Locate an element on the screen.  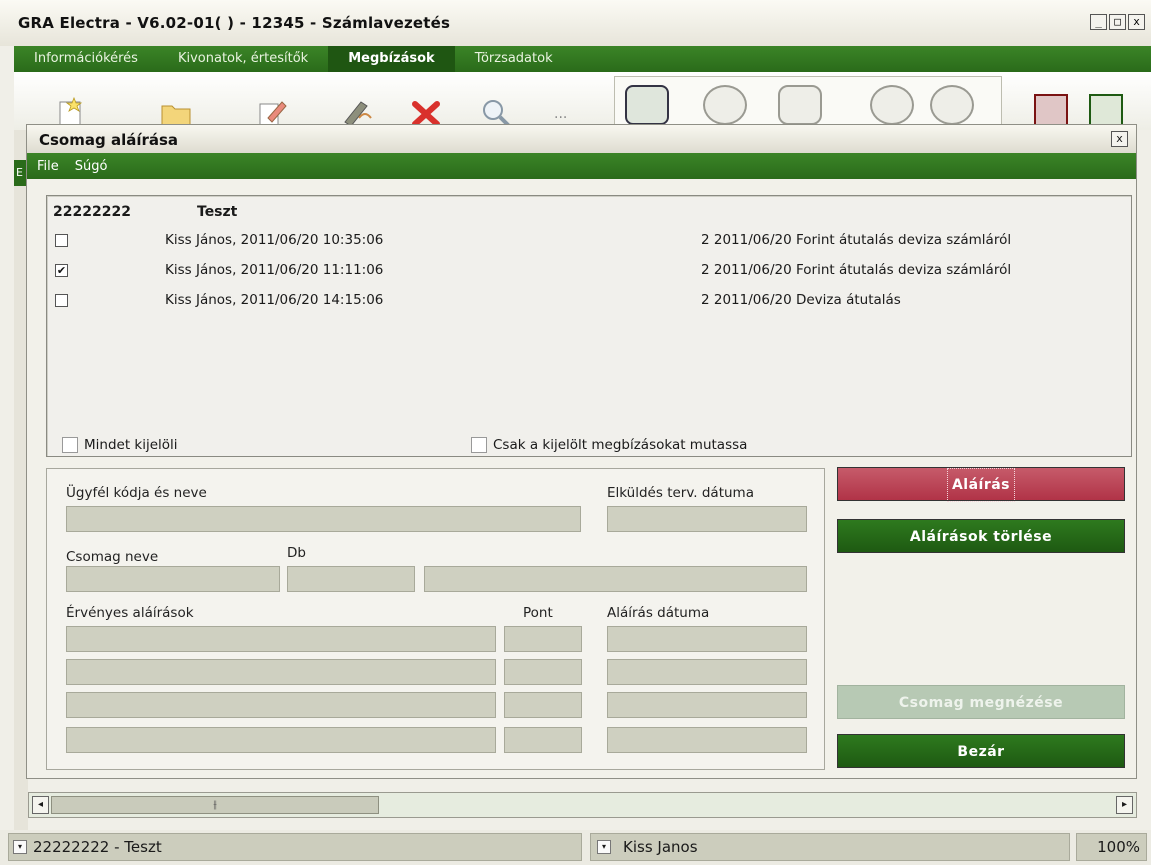
maximize-button: □ is located at coordinates (1117, 22).